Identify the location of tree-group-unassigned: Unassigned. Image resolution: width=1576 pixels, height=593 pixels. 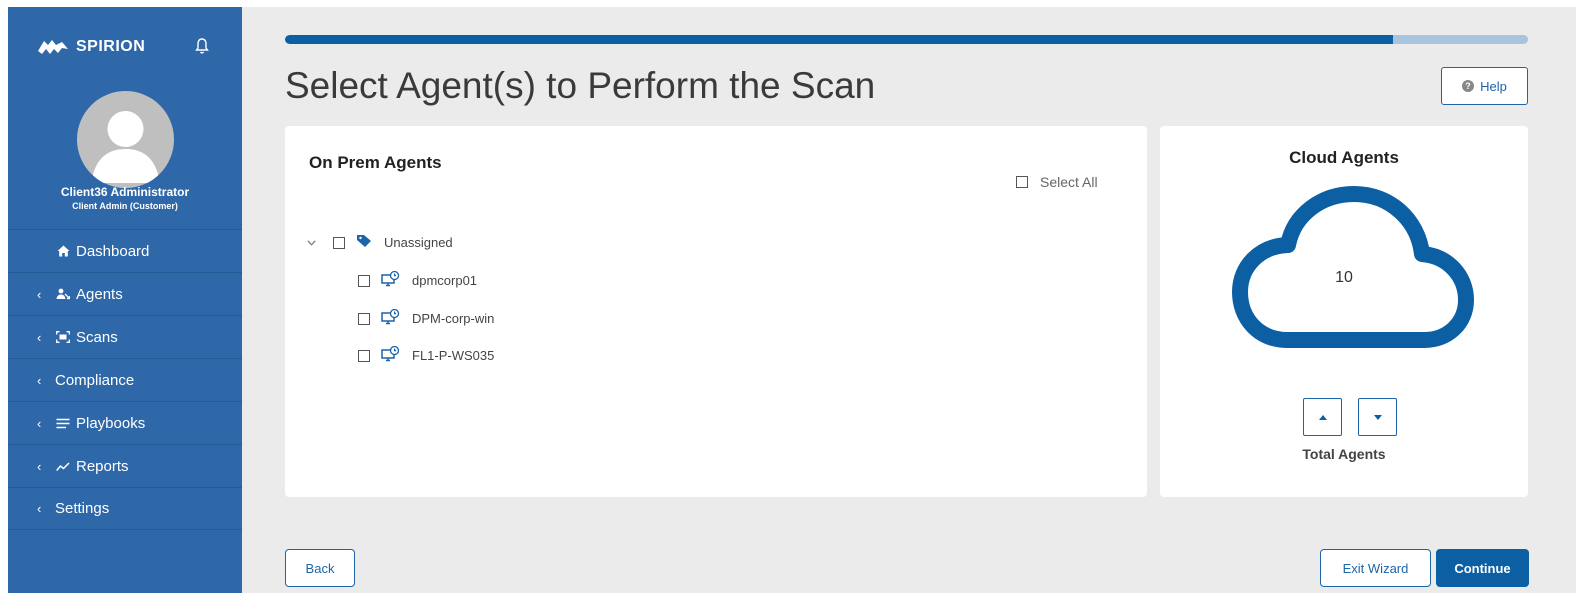
(380, 242).